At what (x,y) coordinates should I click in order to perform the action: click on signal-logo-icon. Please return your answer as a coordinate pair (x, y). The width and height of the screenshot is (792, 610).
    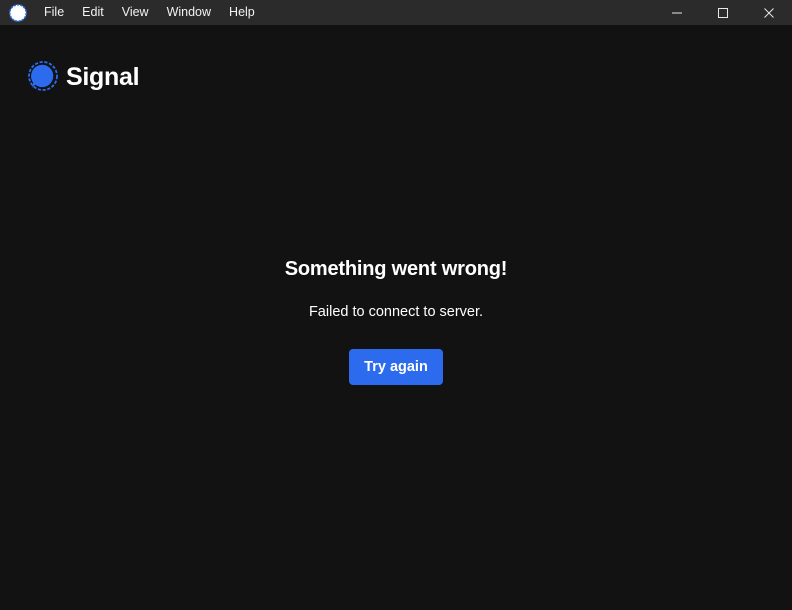
    Looking at the image, I should click on (43, 76).